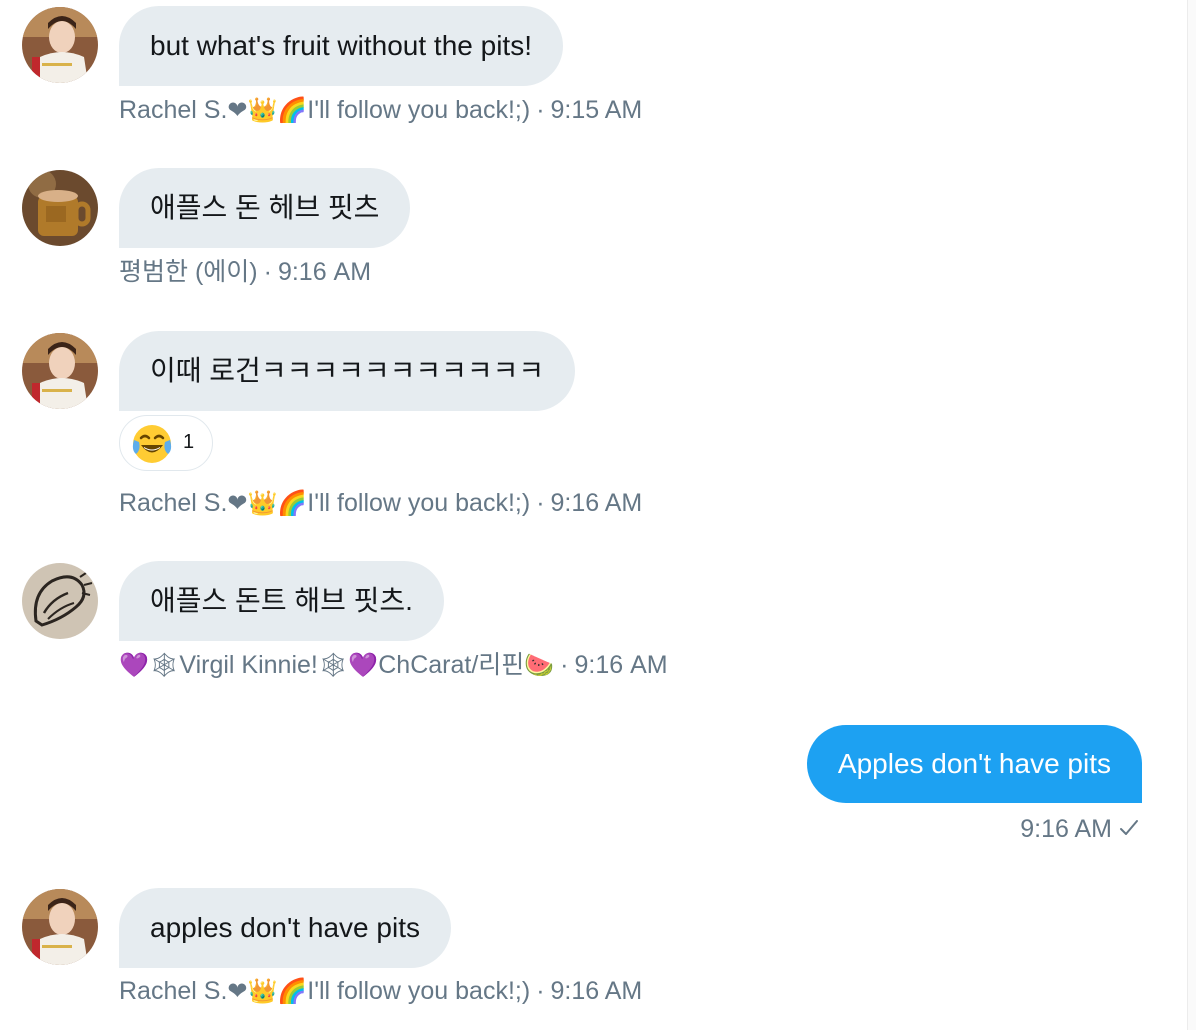 The width and height of the screenshot is (1196, 1030). Describe the element at coordinates (590, 790) in the screenshot. I see `outgoing-message-item: Apples don't have pits 9:16 AM` at that location.